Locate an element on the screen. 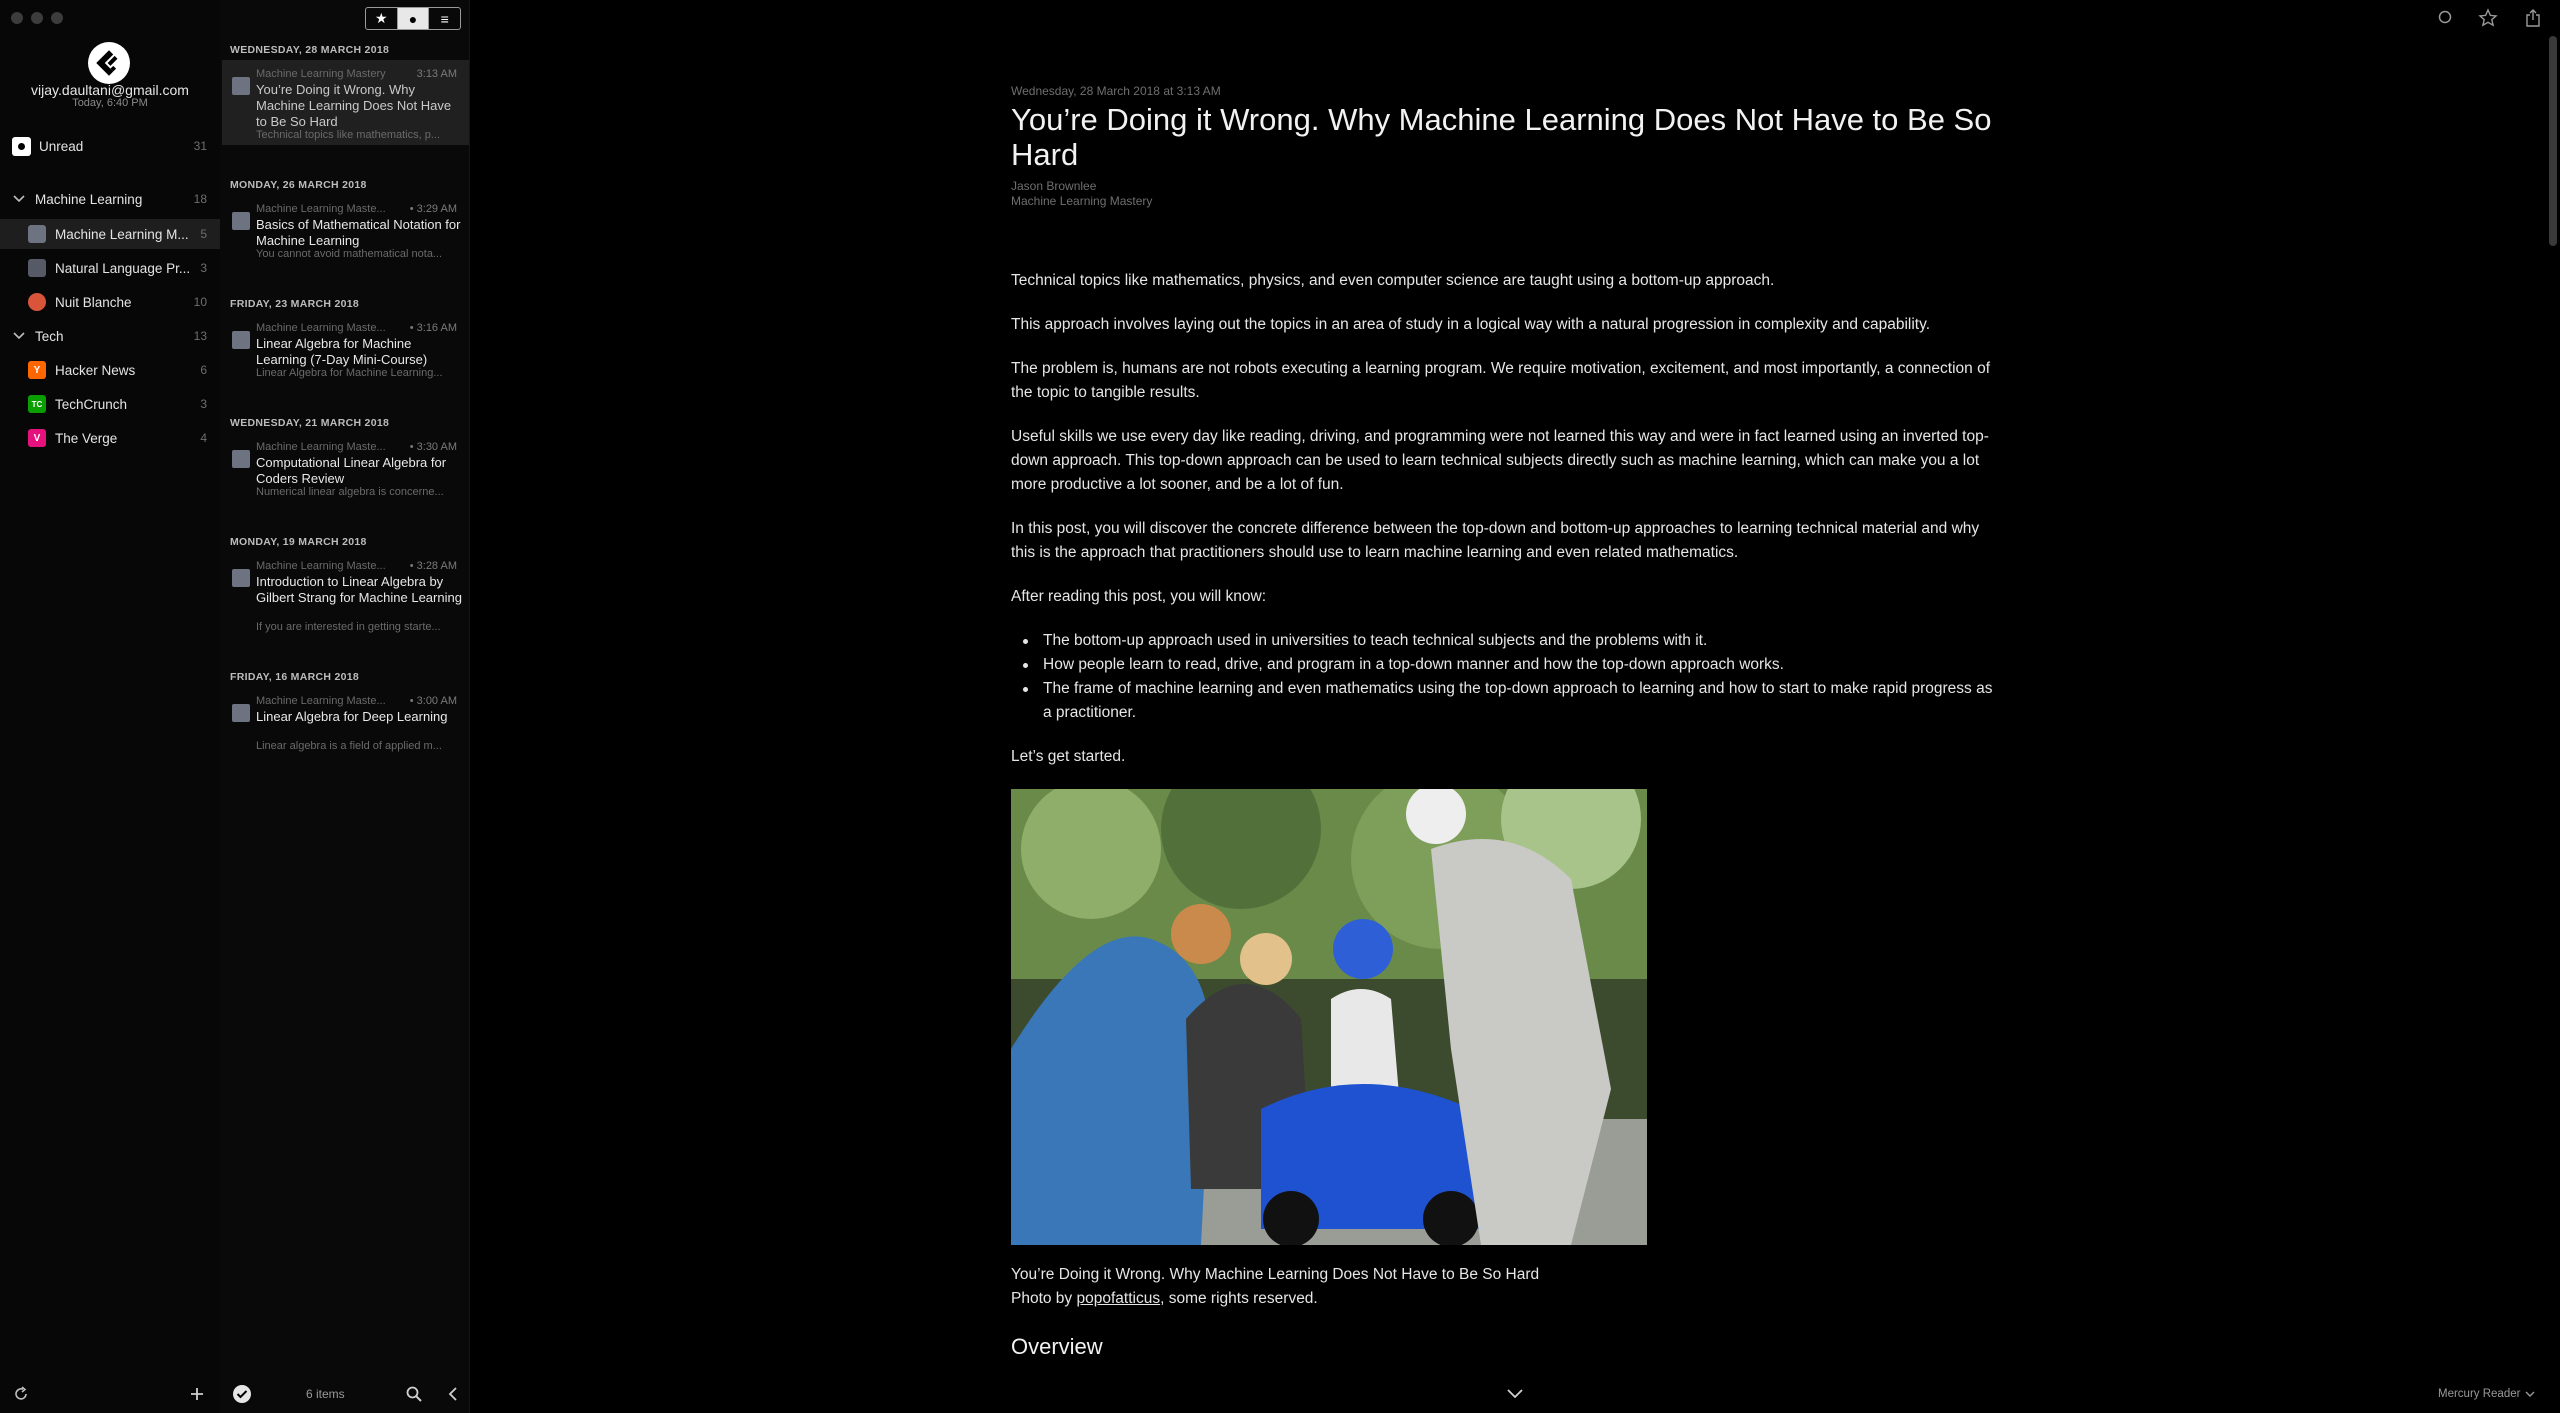 Image resolution: width=2560 pixels, height=1413 pixels. sidebar-item-label: The Verge is located at coordinates (86, 438).